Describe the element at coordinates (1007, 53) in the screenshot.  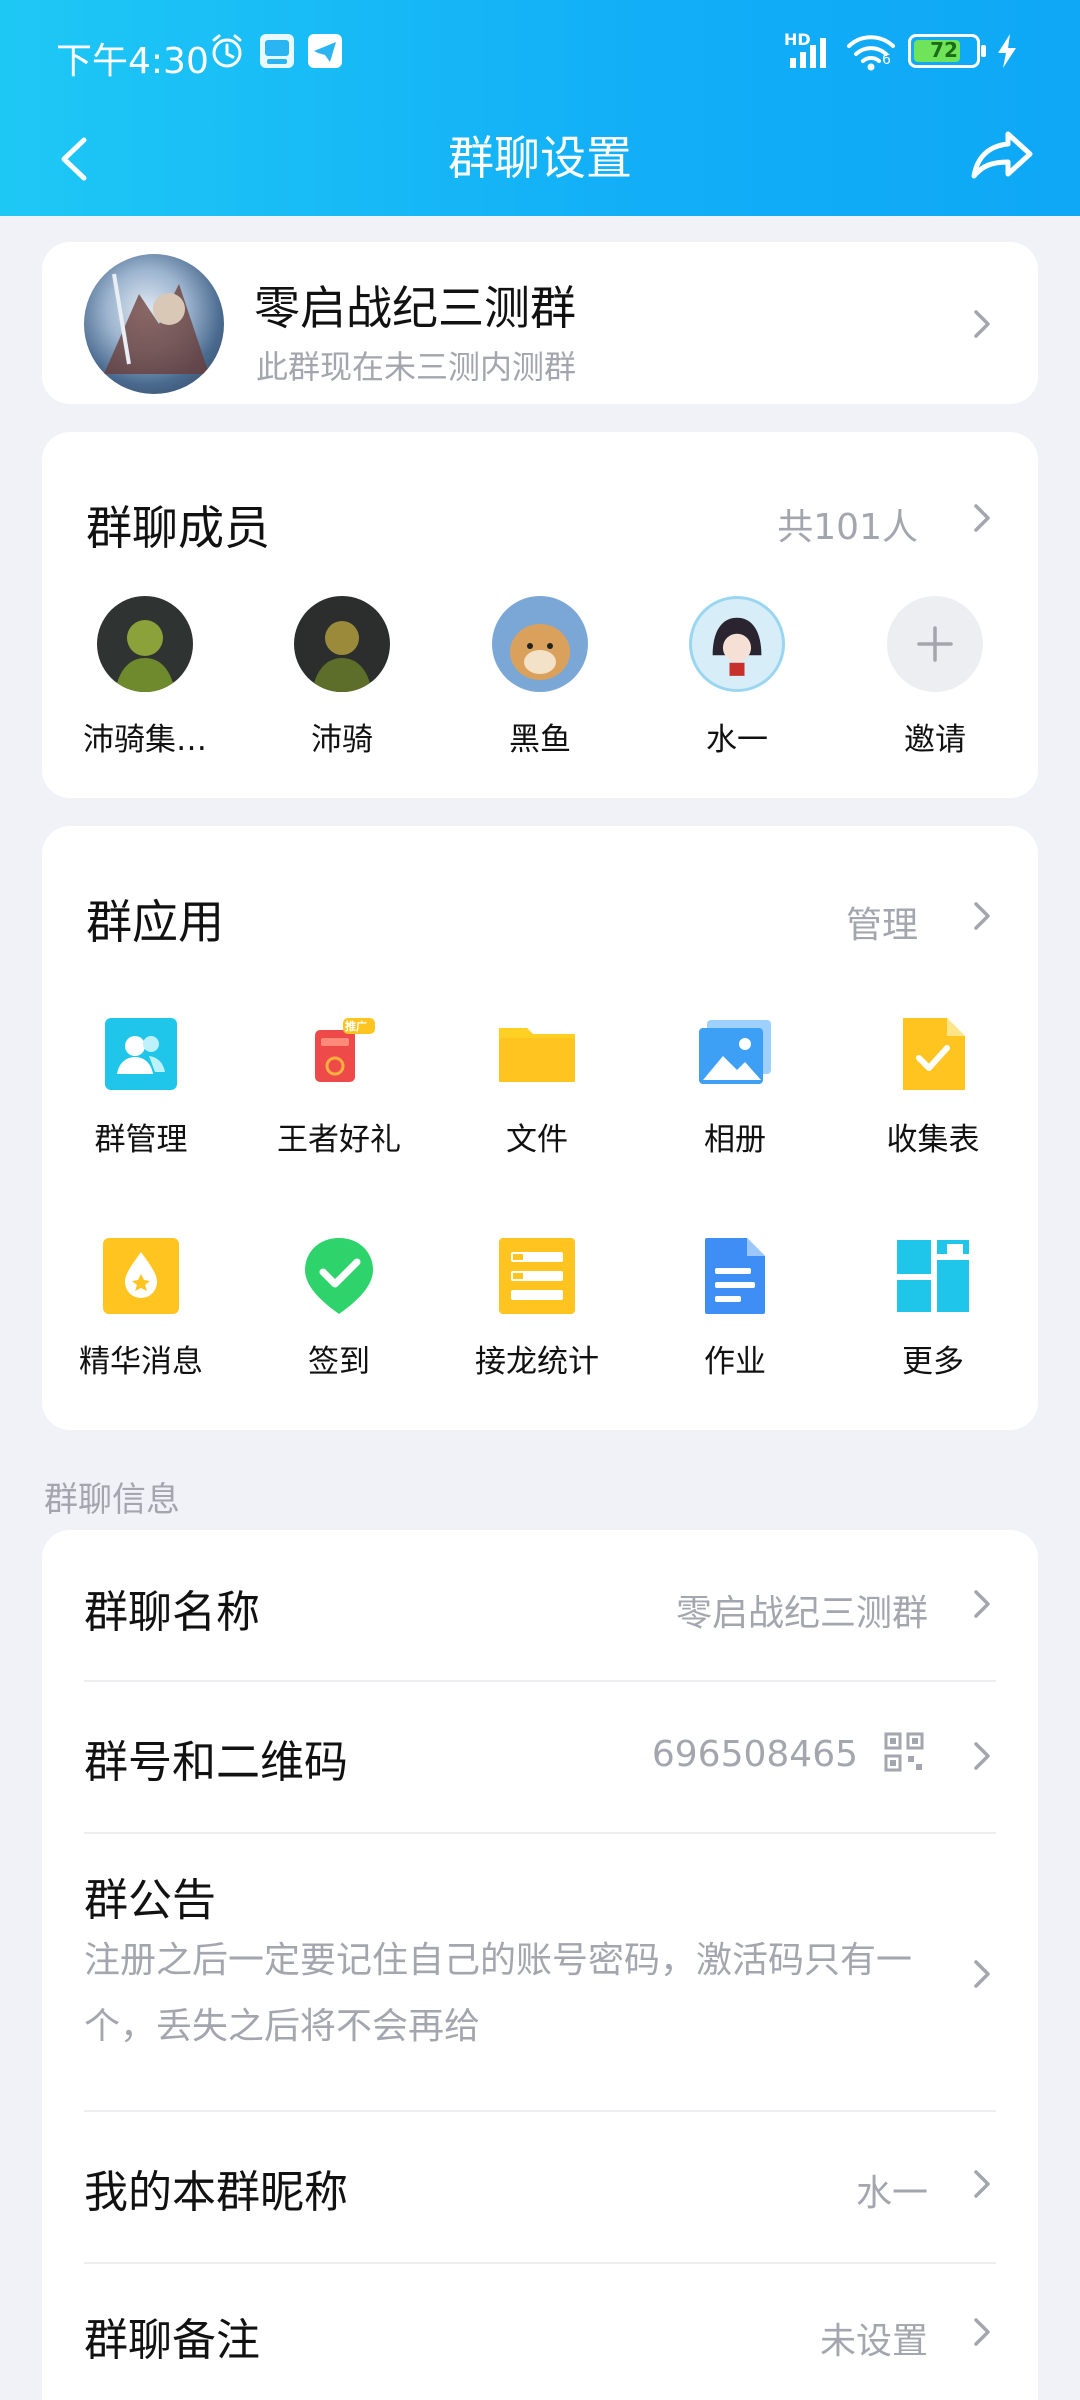
I see `charging-icon` at that location.